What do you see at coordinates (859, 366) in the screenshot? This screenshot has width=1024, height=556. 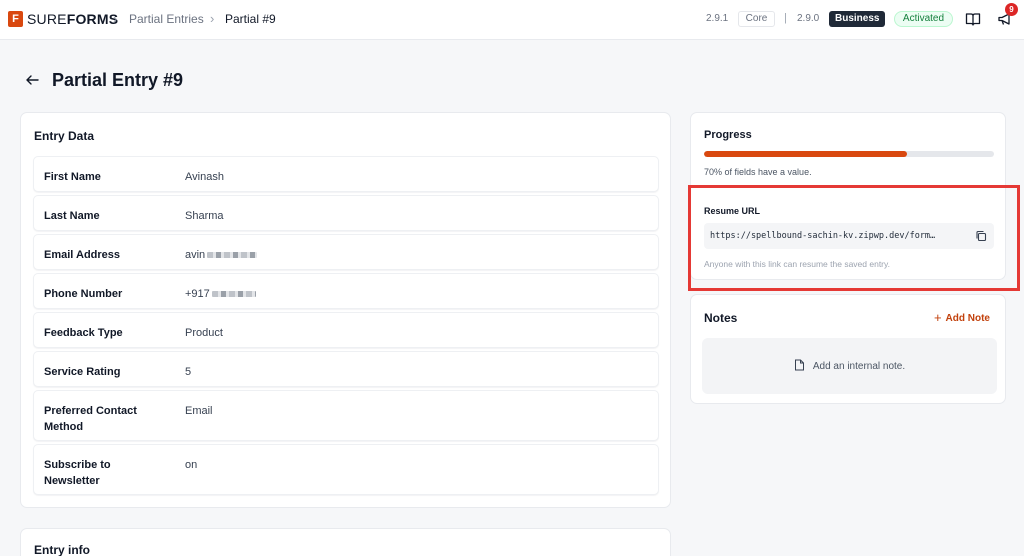 I see `notes-empty-text: Add an internal note.` at bounding box center [859, 366].